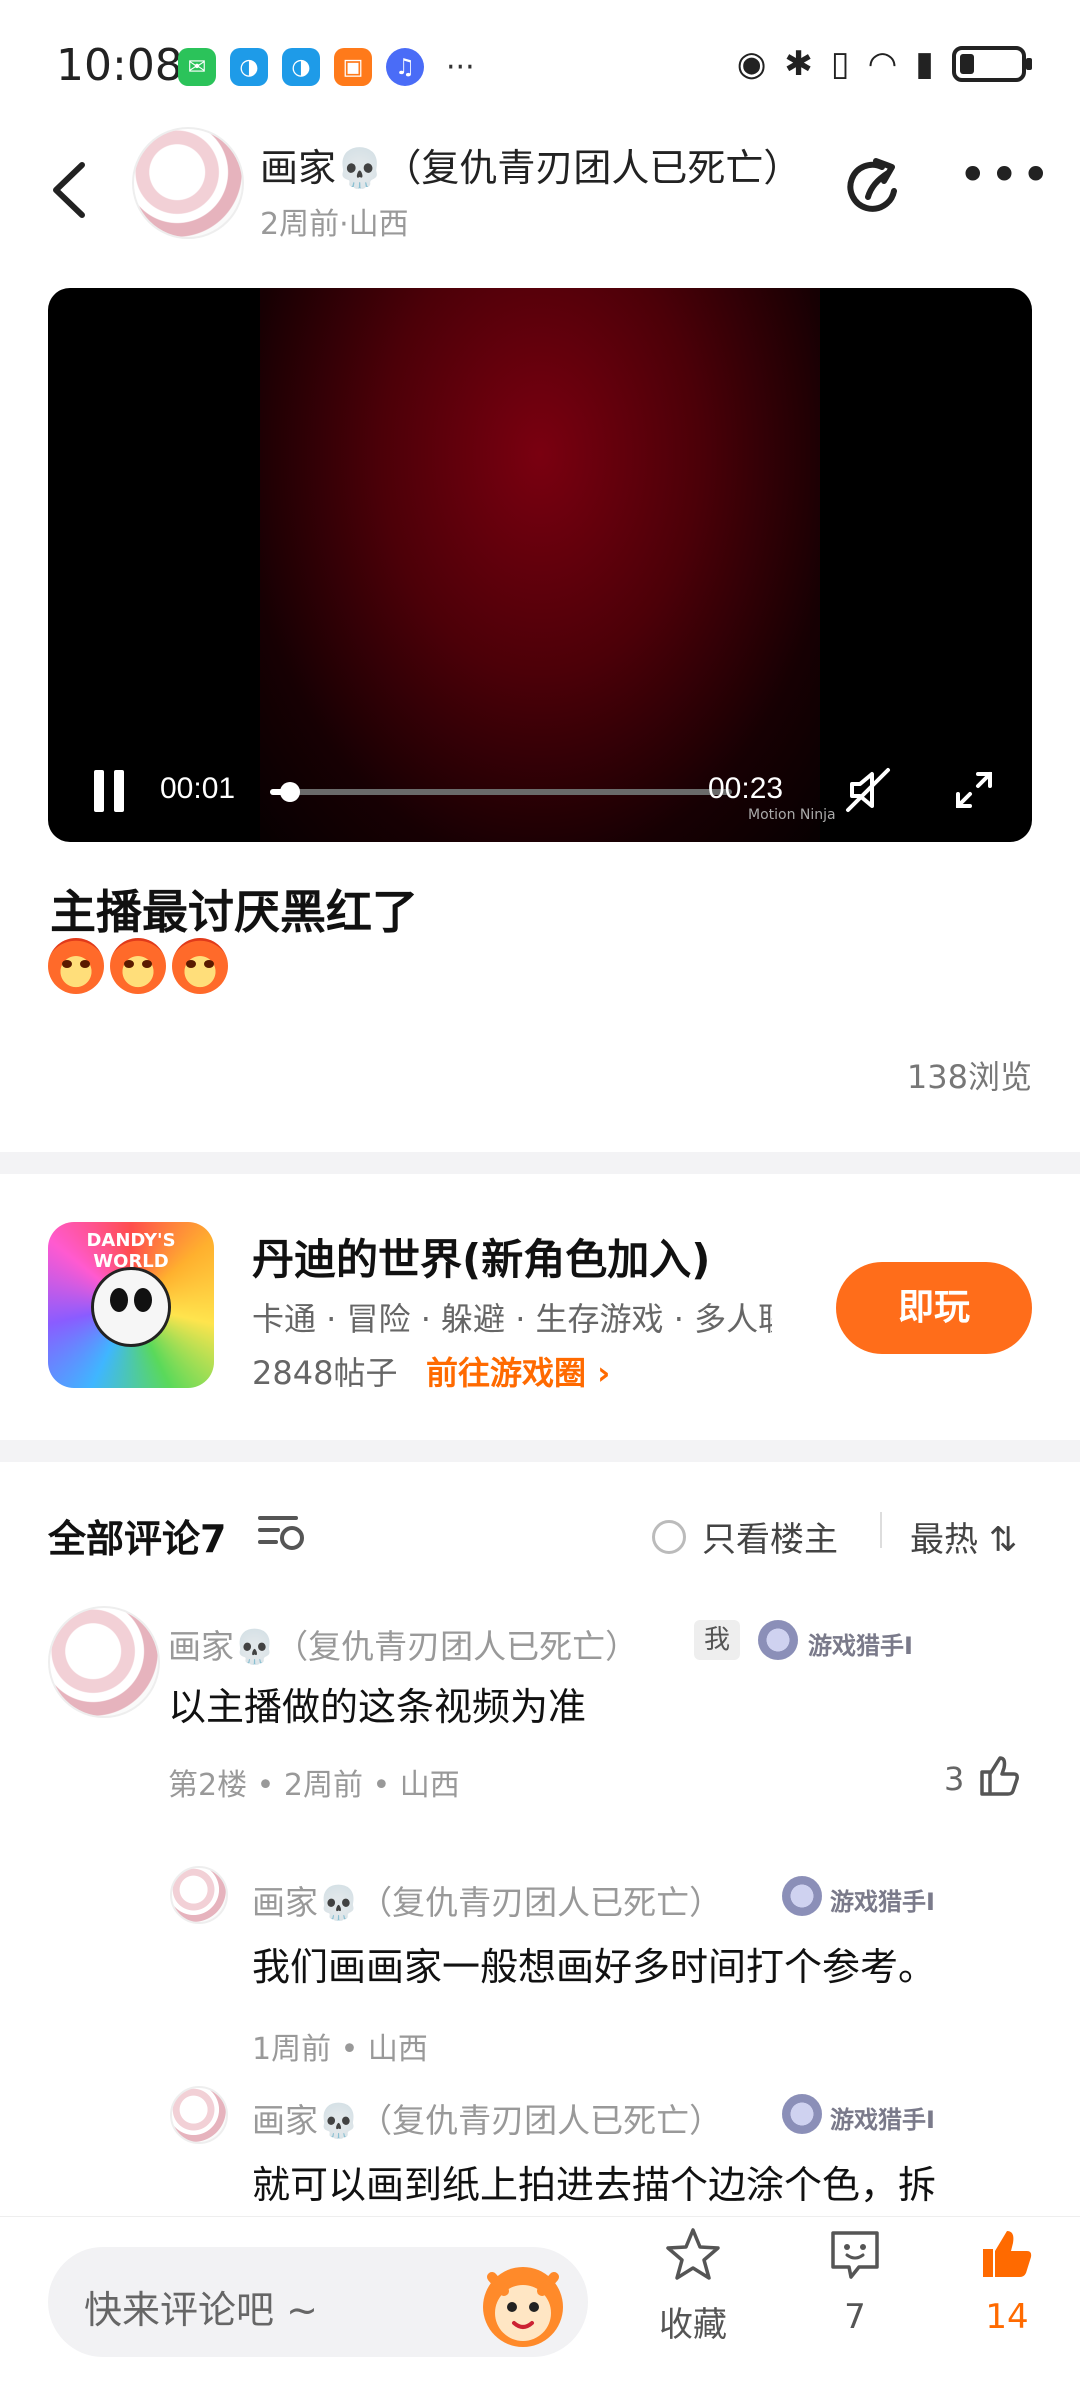 Image resolution: width=1080 pixels, height=2388 pixels. I want to click on commenter-name: 画家💀（复仇青刃团人已死亡）, so click(403, 1644).